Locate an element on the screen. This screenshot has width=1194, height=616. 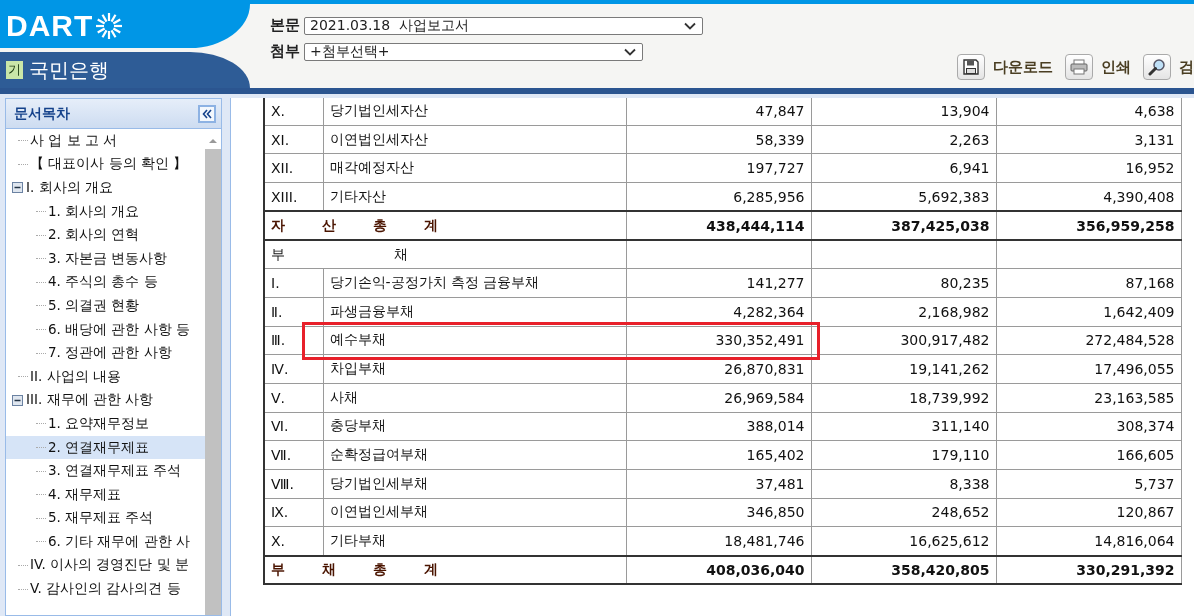
table-cell: 179,110 is located at coordinates (903, 455).